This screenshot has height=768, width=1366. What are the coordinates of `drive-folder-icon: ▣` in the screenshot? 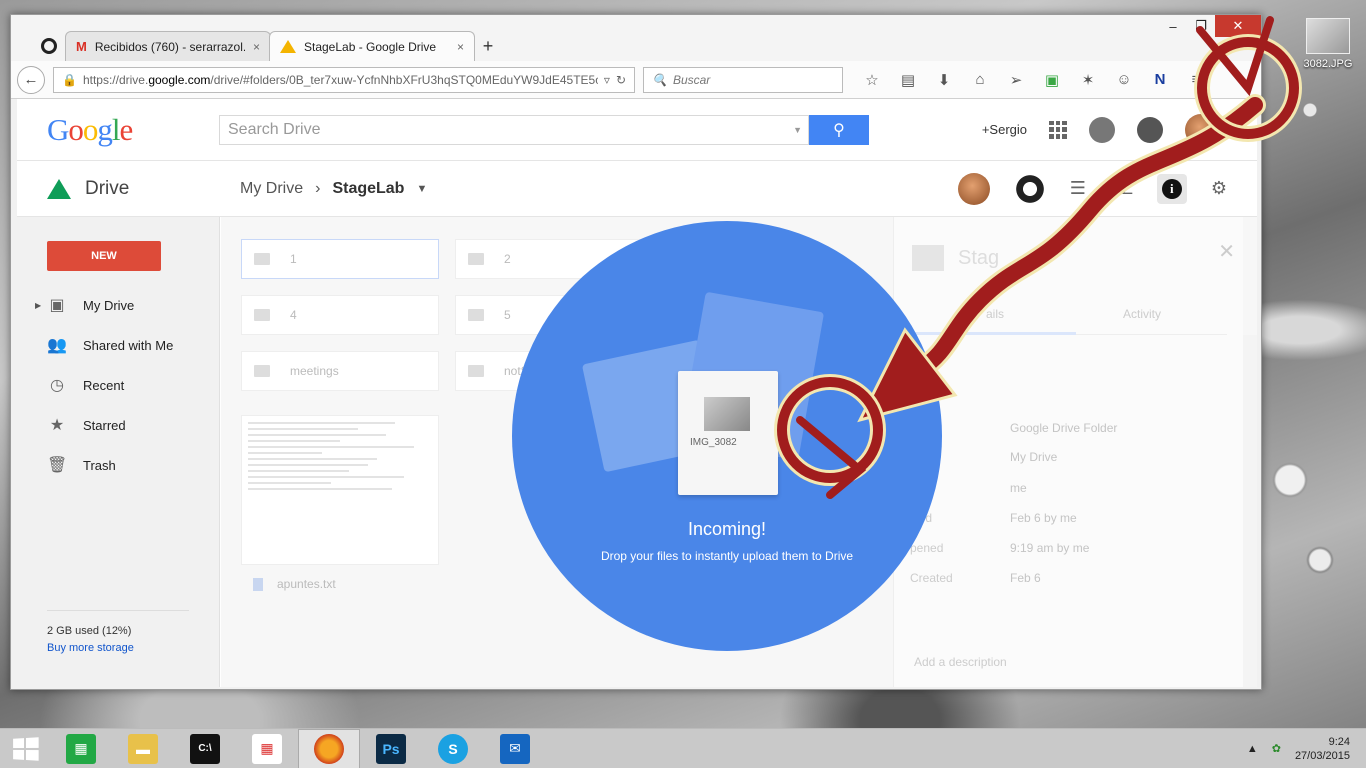 It's located at (57, 305).